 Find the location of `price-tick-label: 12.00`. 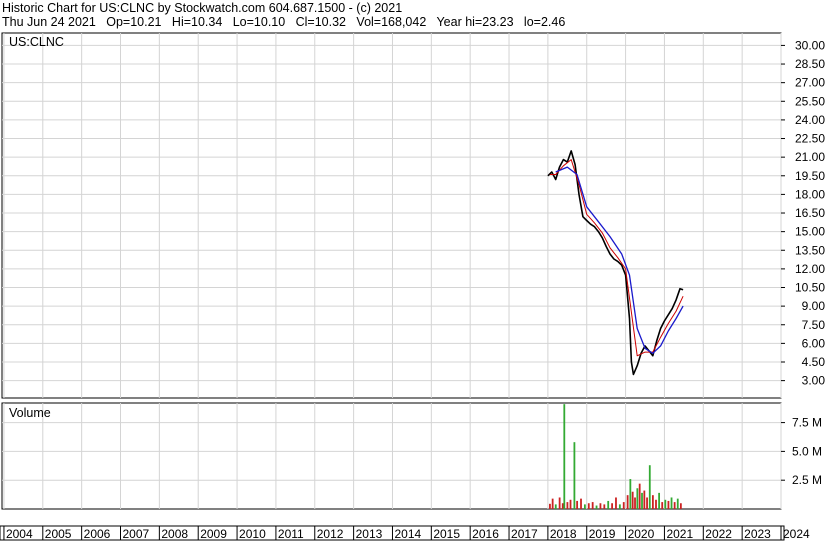

price-tick-label: 12.00 is located at coordinates (810, 269).